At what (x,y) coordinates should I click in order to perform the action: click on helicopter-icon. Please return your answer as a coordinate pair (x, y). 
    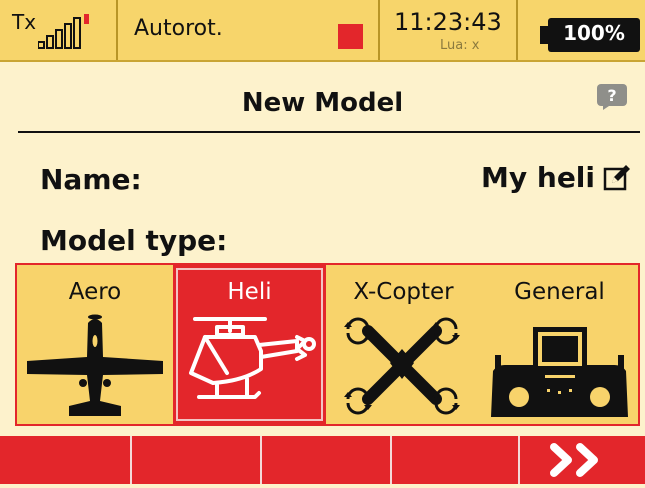
    Looking at the image, I should click on (252, 358).